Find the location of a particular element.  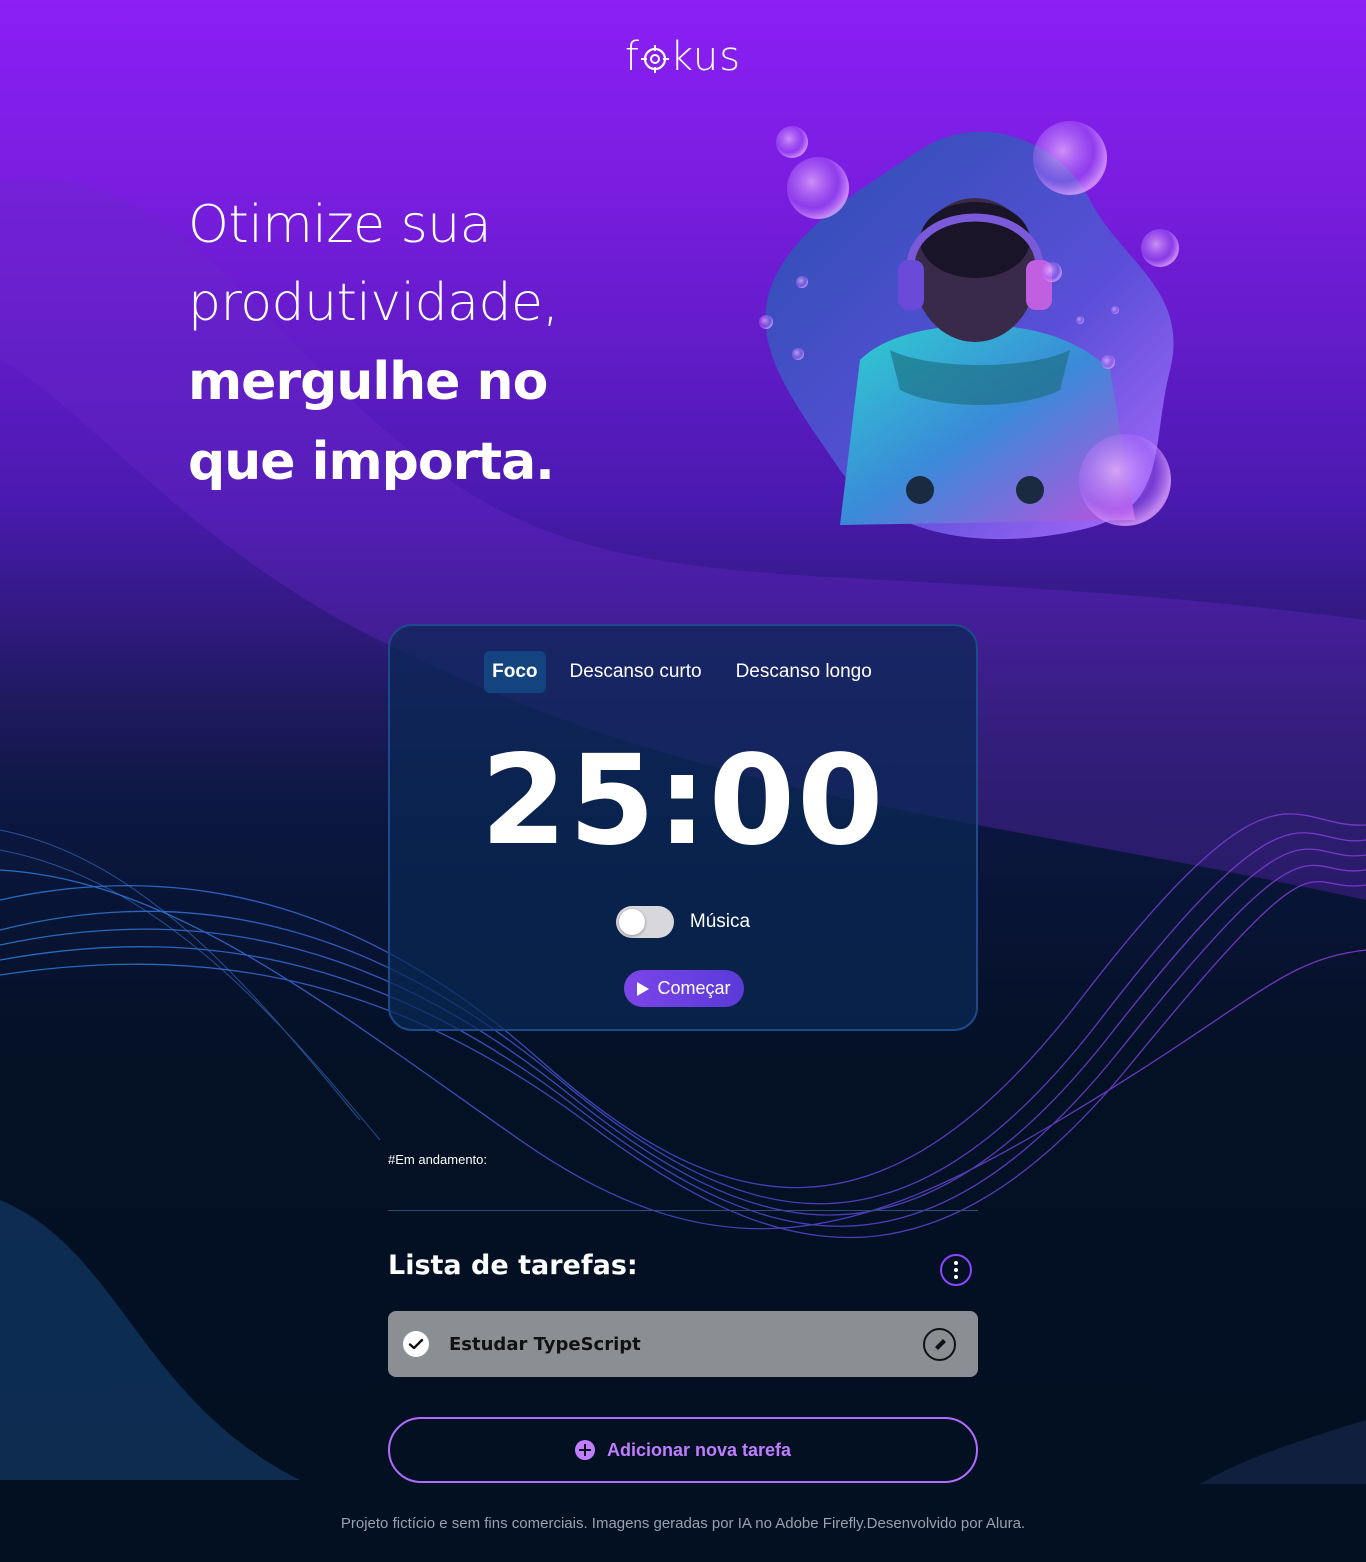

timer-tabs: Foco Descanso curto Descanso longo is located at coordinates (683, 672).